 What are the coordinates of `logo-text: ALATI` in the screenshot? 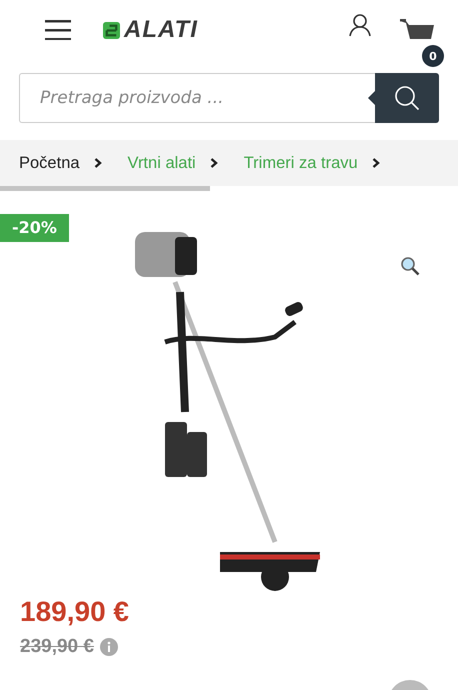 It's located at (161, 30).